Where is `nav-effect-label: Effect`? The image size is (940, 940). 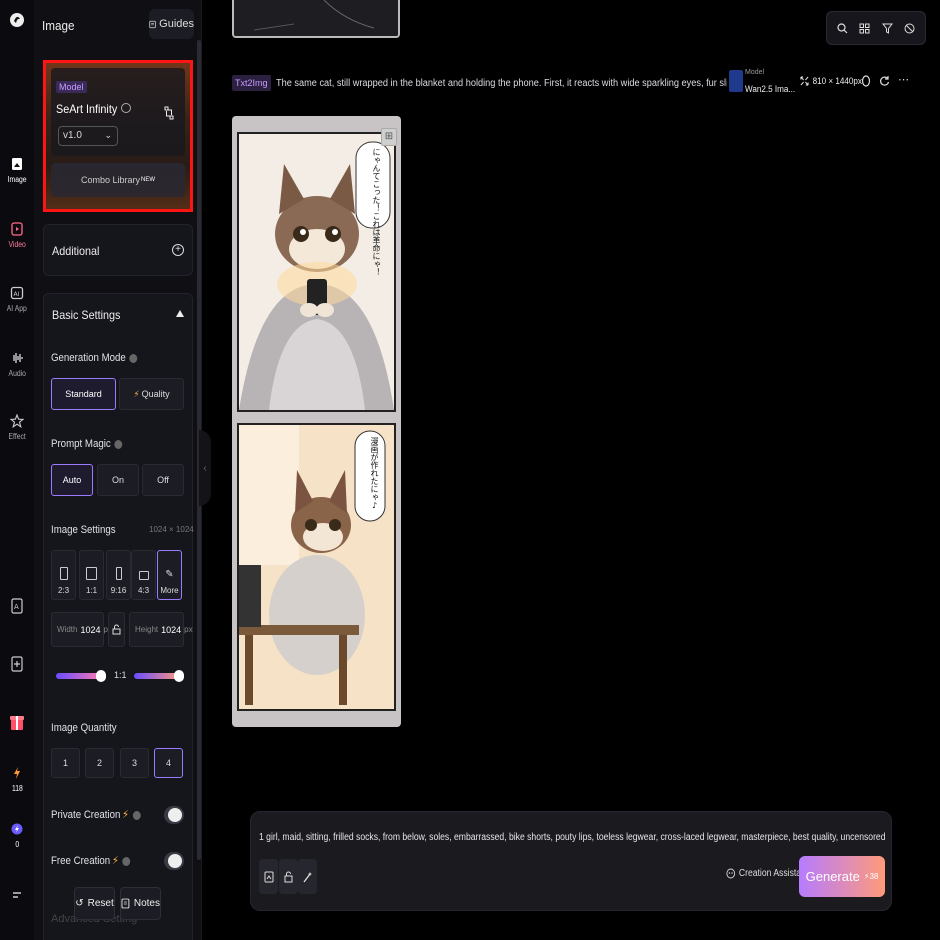 nav-effect-label: Effect is located at coordinates (17, 436).